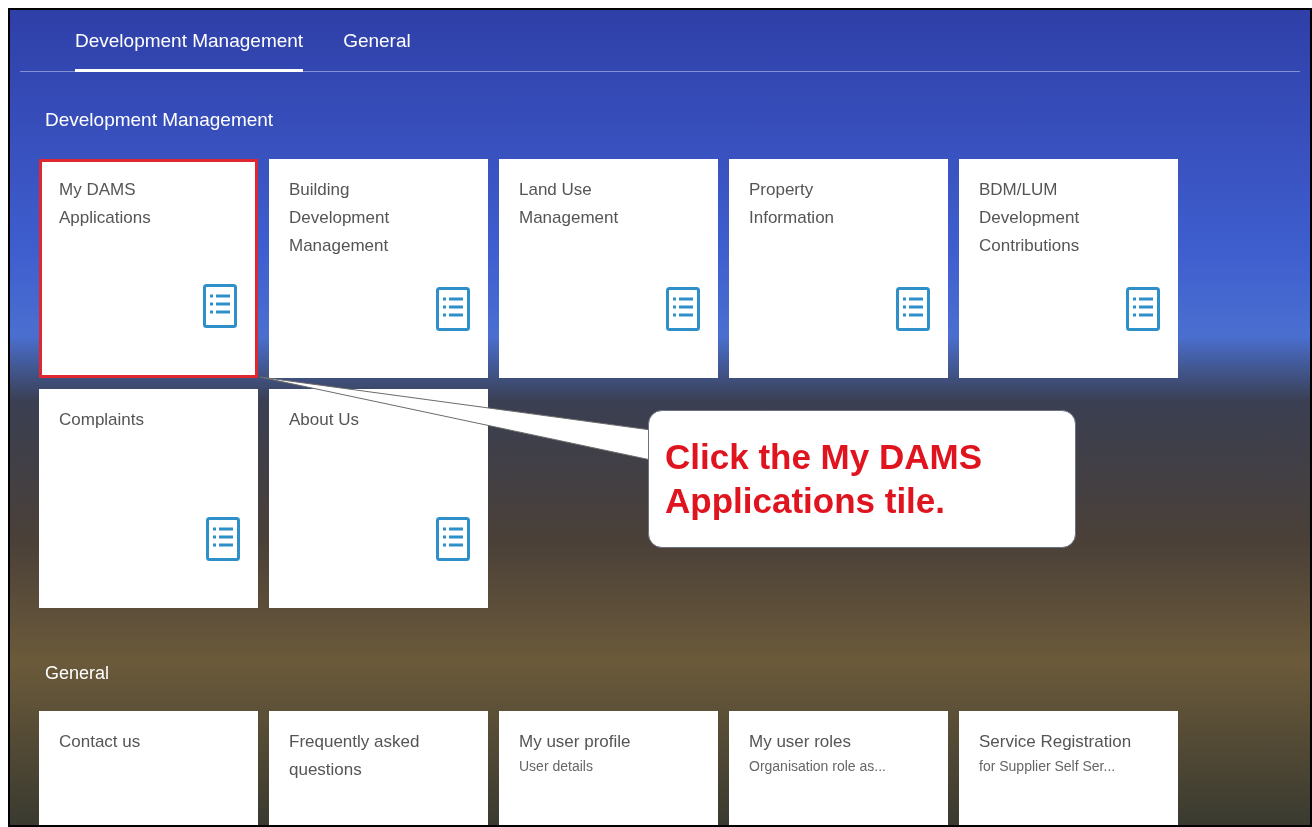  Describe the element at coordinates (800, 741) in the screenshot. I see `tile-title: My user roles` at that location.